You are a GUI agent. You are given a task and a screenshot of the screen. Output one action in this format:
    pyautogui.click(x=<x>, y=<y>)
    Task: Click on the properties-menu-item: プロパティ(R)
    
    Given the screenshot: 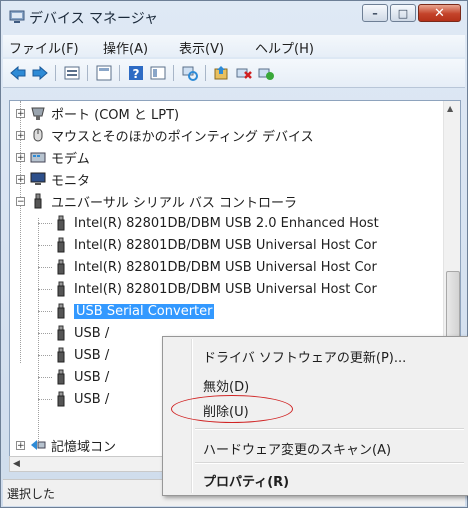 What is the action you would take?
    pyautogui.click(x=246, y=480)
    